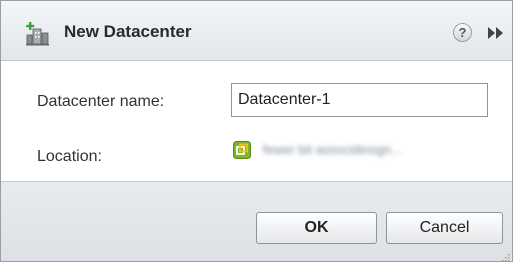 This screenshot has width=513, height=262. What do you see at coordinates (444, 228) in the screenshot?
I see `cancel-button: Cancel` at bounding box center [444, 228].